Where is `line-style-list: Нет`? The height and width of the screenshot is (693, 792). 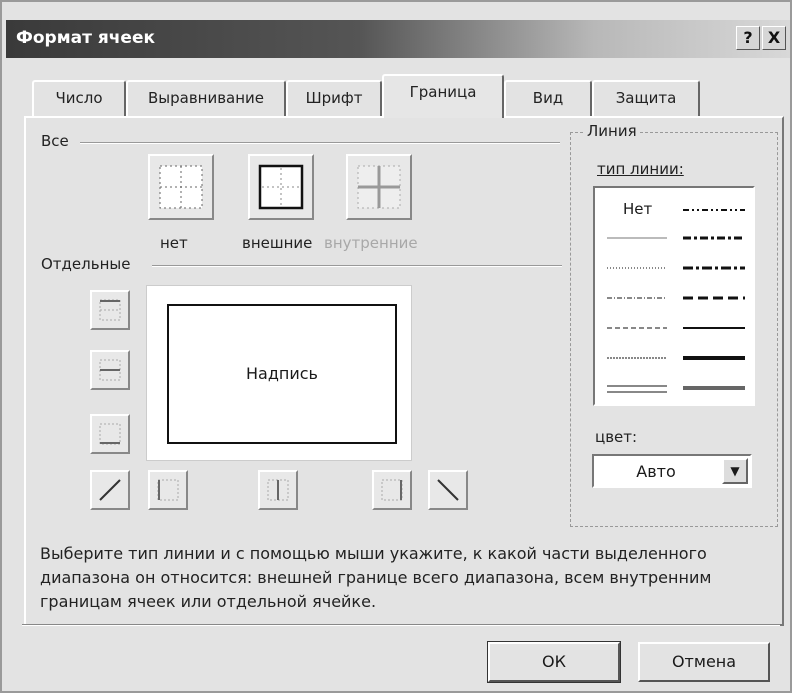 line-style-list: Нет is located at coordinates (674, 296).